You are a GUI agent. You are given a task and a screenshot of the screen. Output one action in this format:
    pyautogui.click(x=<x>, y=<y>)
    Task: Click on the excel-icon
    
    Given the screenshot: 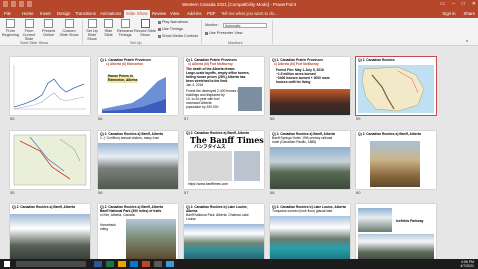 What is the action you would take?
    pyautogui.click(x=110, y=264)
    